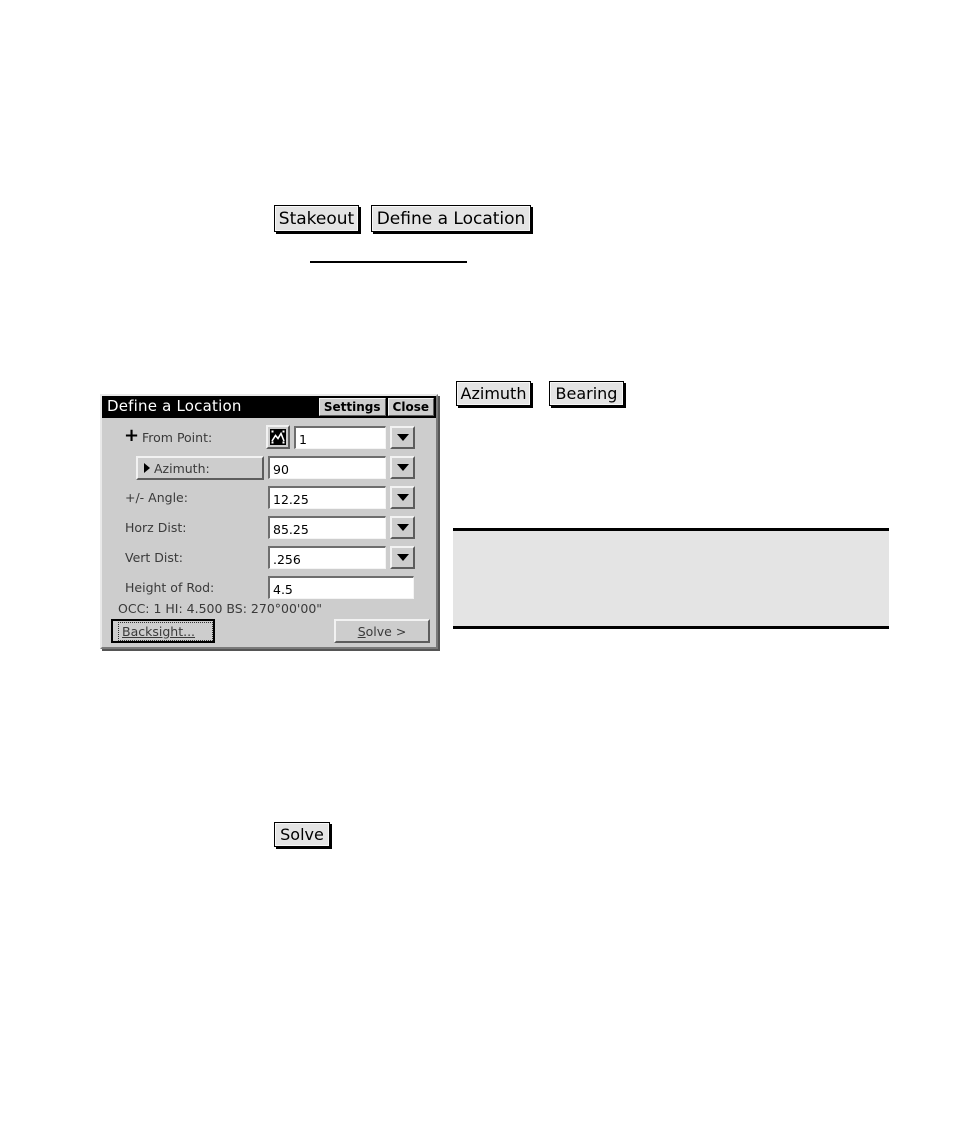  What do you see at coordinates (269, 407) in the screenshot?
I see `dialog-titlebar: Define a Location Settings Close` at bounding box center [269, 407].